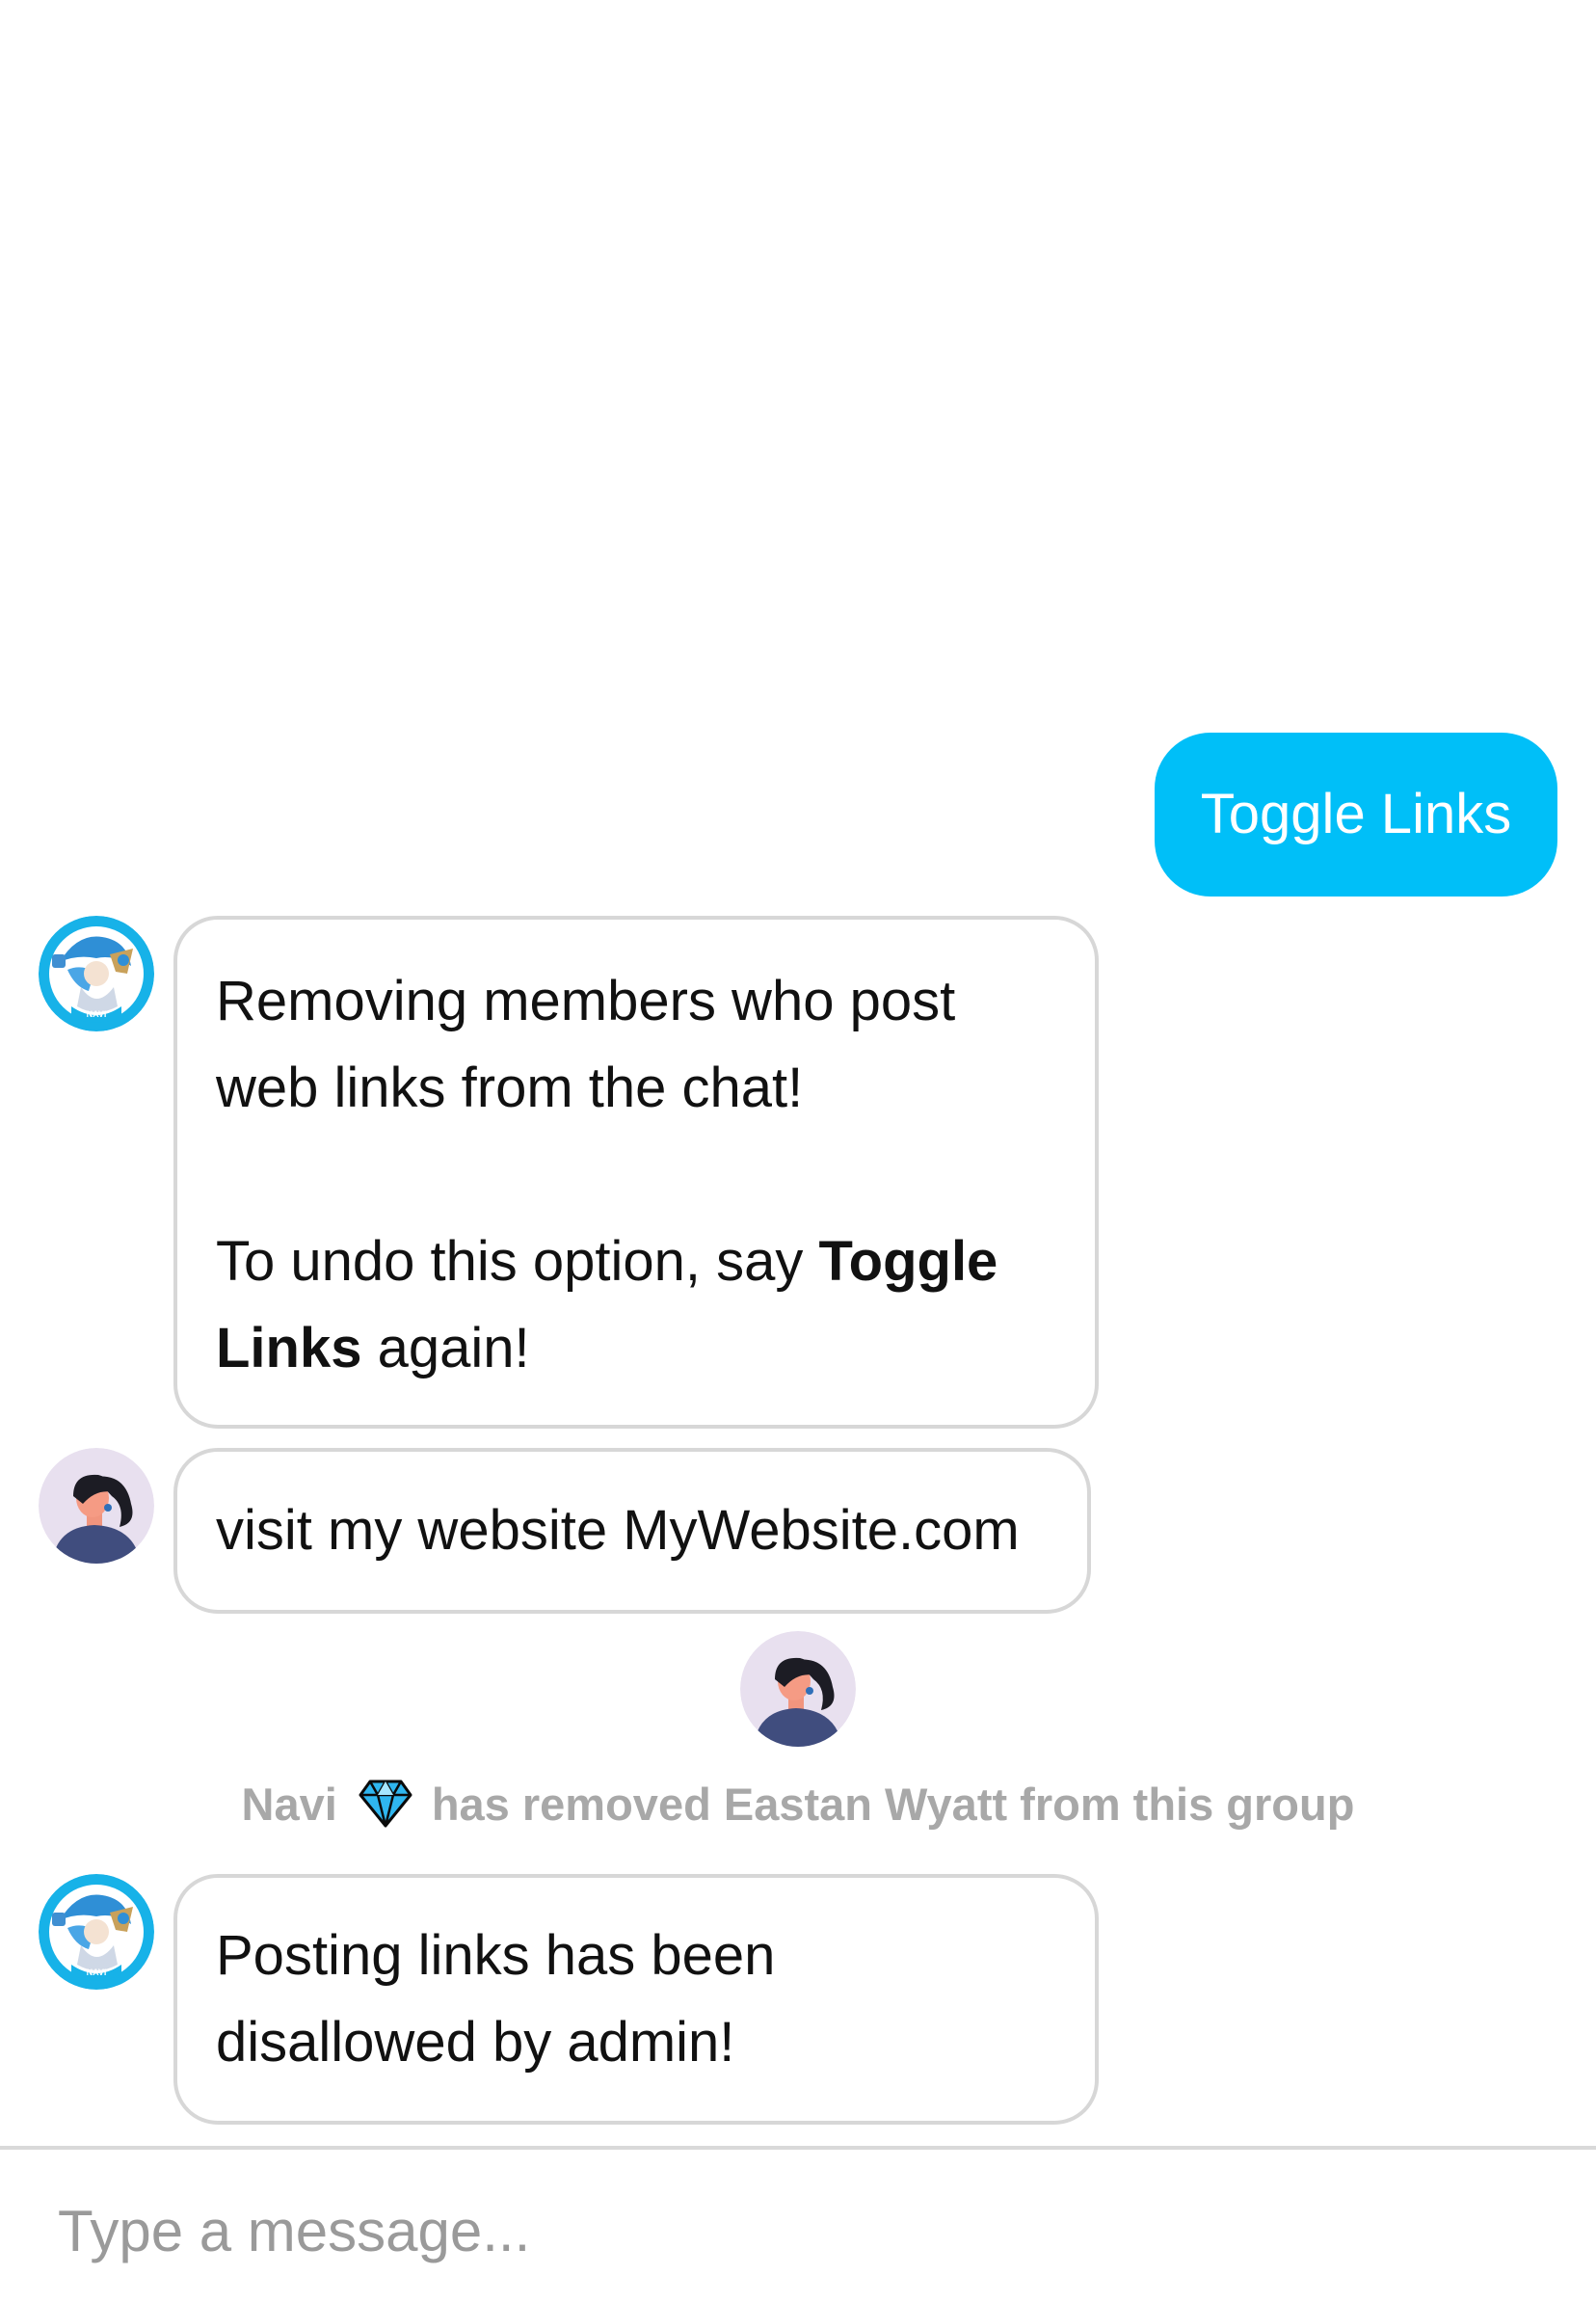  Describe the element at coordinates (510, 1261) in the screenshot. I see `message-text: To undo this option, say` at that location.